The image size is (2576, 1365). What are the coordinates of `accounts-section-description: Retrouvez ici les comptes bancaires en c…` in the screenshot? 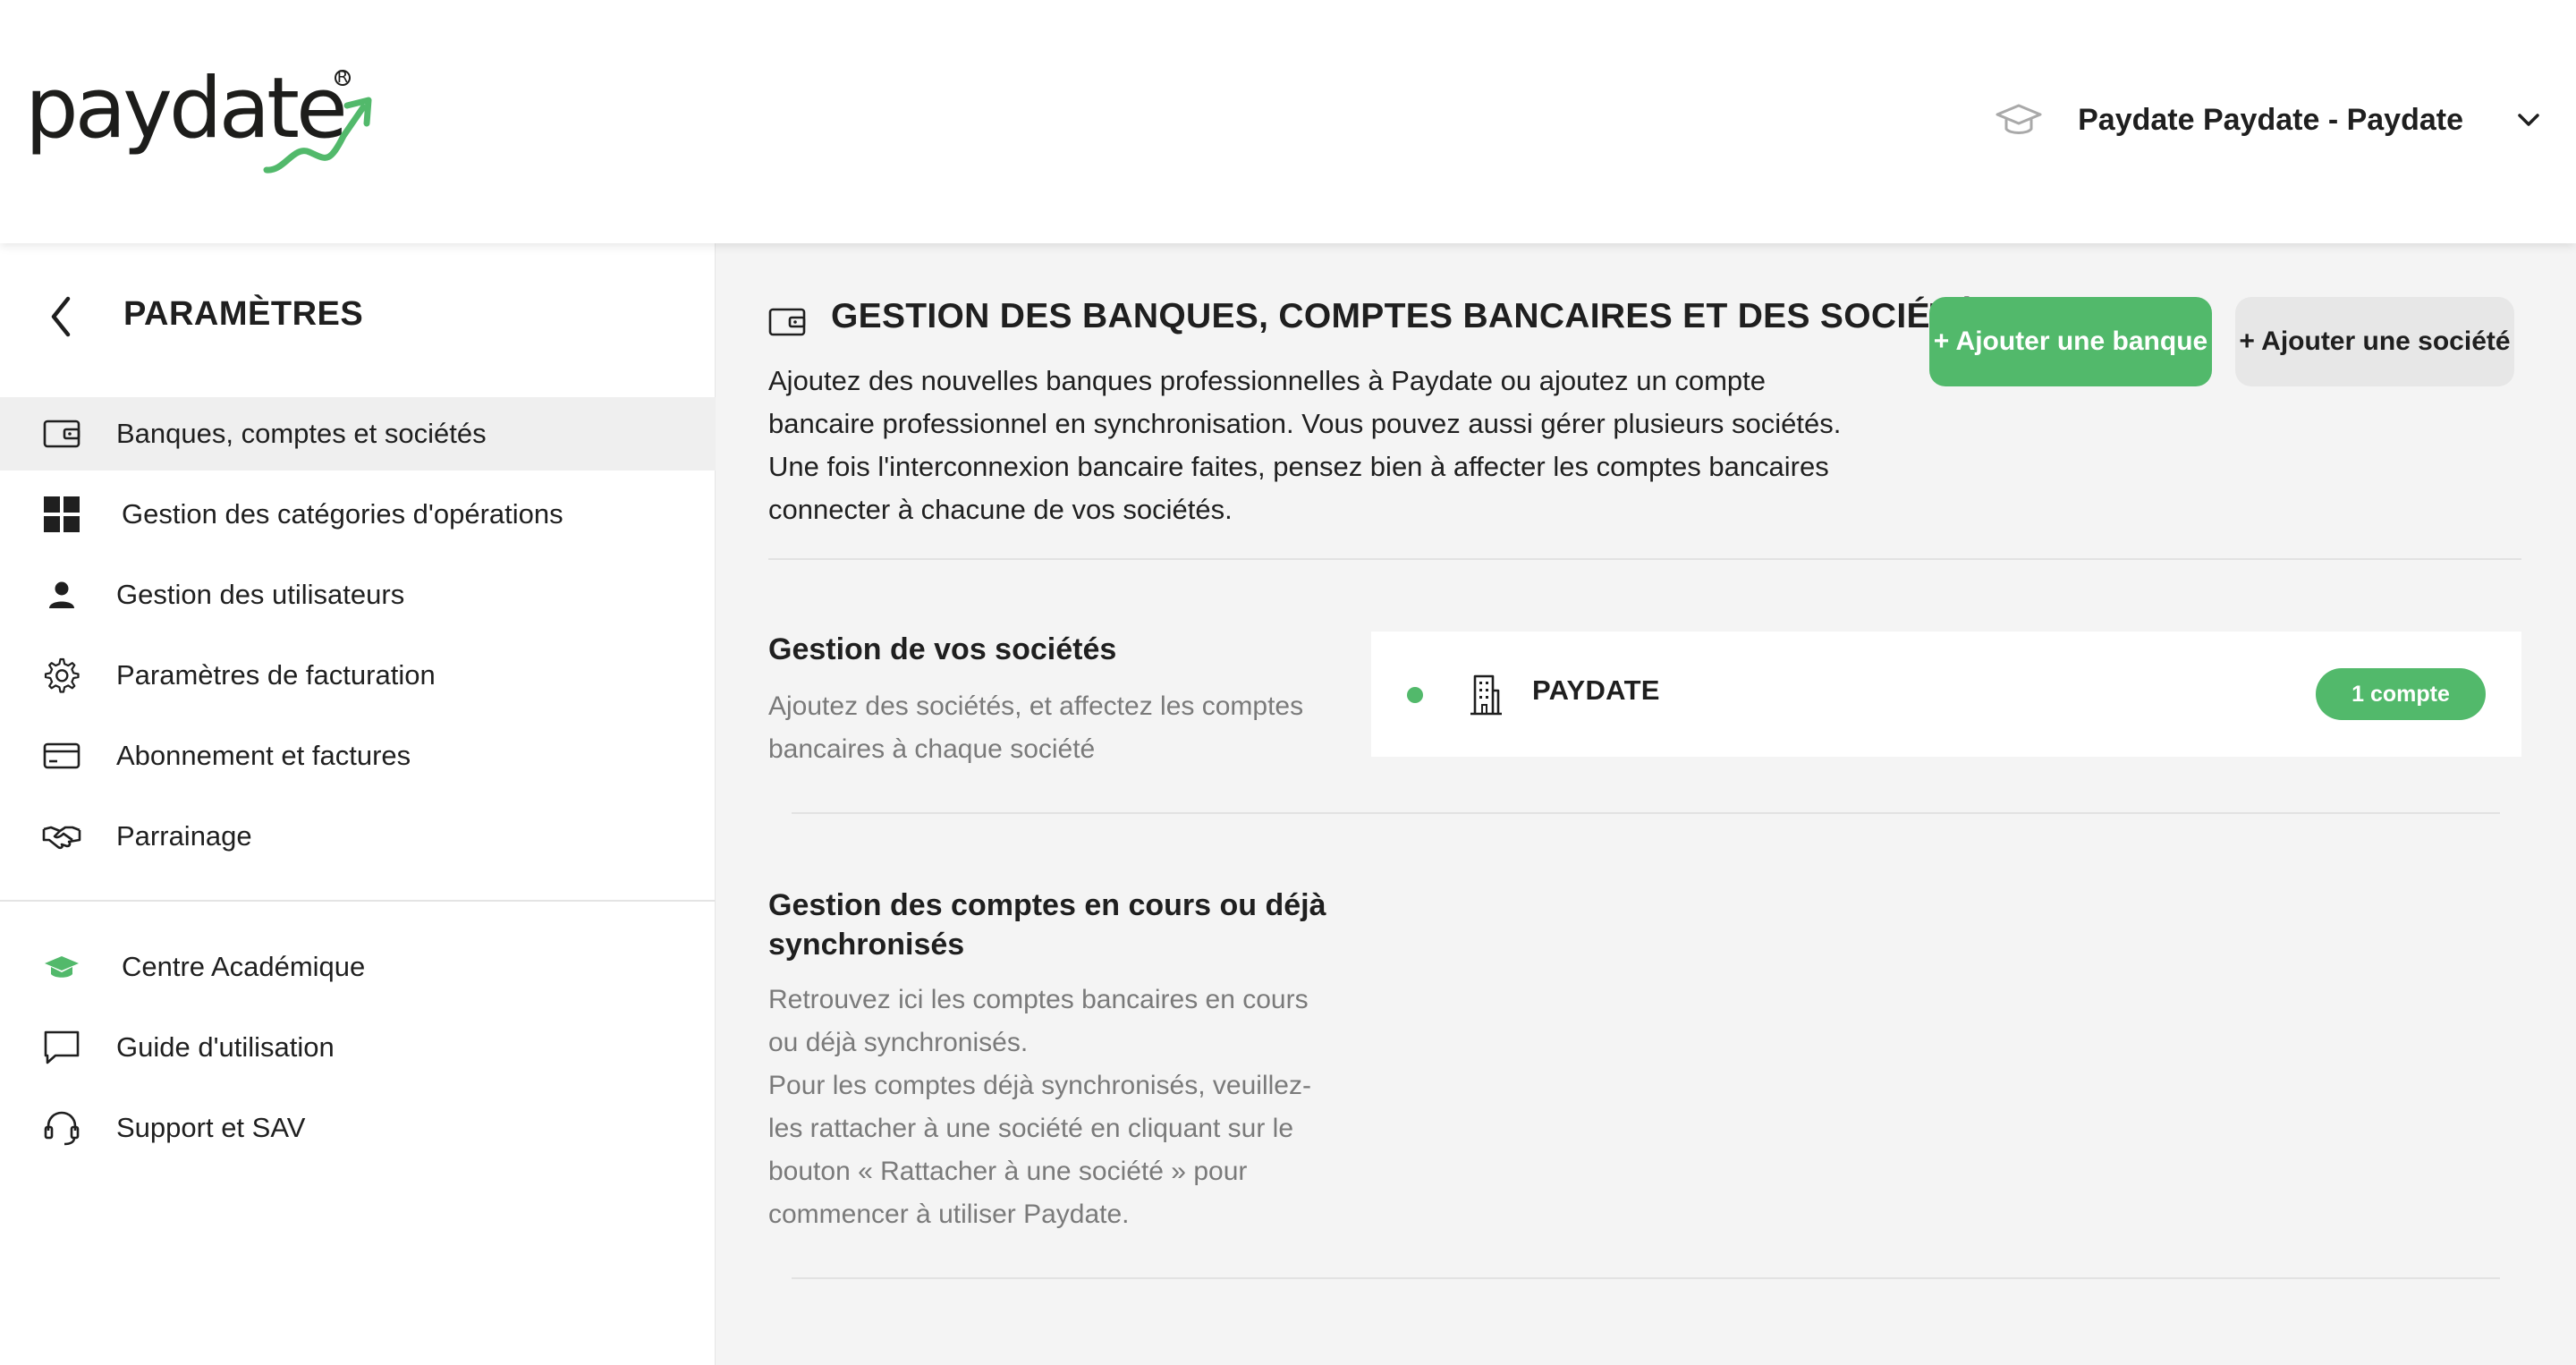 It's located at (1045, 1107).